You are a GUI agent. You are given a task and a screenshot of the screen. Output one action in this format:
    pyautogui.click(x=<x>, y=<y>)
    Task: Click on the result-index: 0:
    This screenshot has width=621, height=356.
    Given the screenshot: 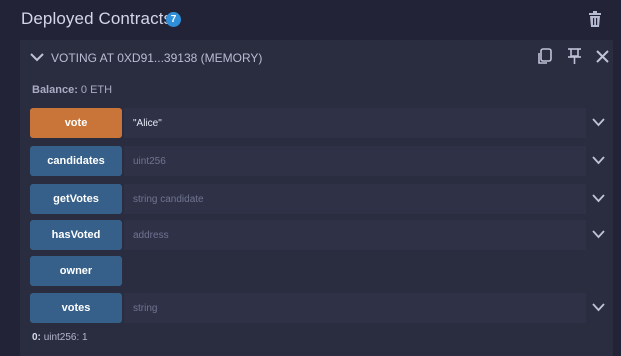 What is the action you would take?
    pyautogui.click(x=36, y=337)
    